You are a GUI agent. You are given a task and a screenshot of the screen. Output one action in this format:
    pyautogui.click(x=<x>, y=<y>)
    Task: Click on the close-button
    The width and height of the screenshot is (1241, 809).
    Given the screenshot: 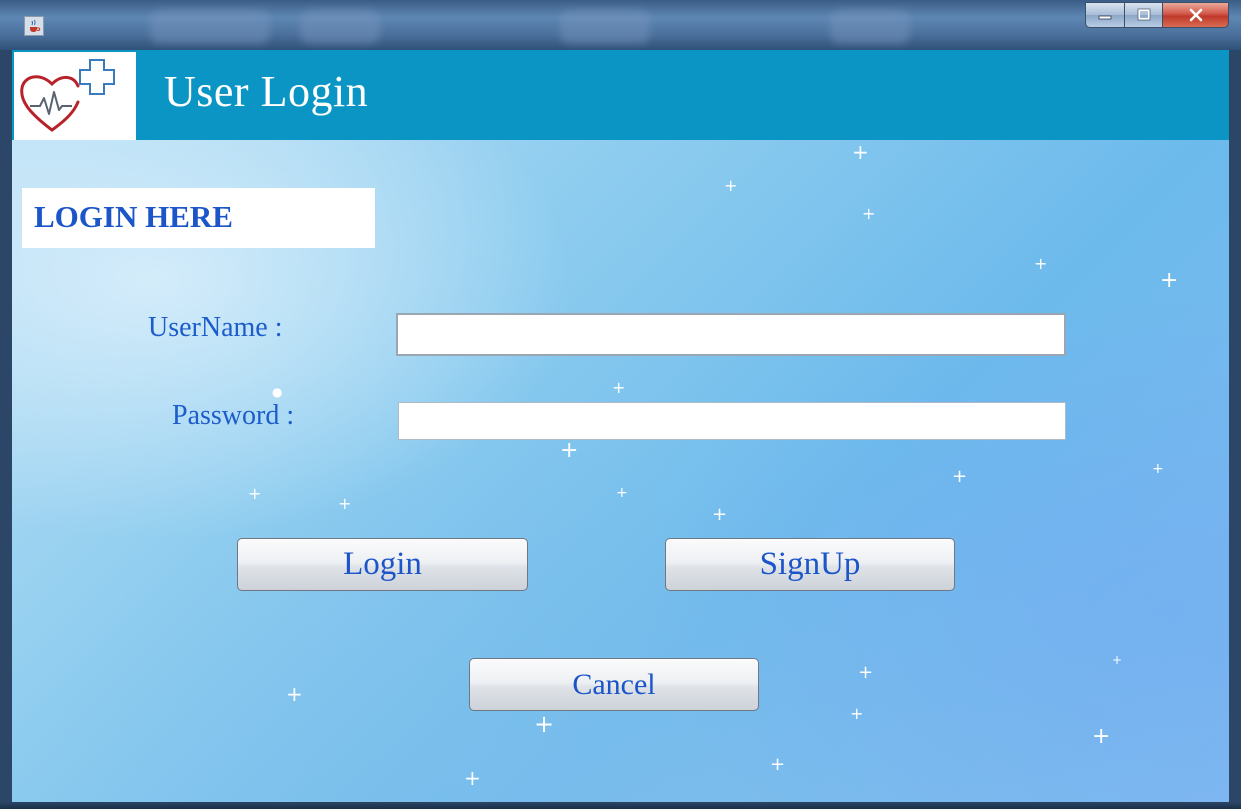 What is the action you would take?
    pyautogui.click(x=1196, y=15)
    